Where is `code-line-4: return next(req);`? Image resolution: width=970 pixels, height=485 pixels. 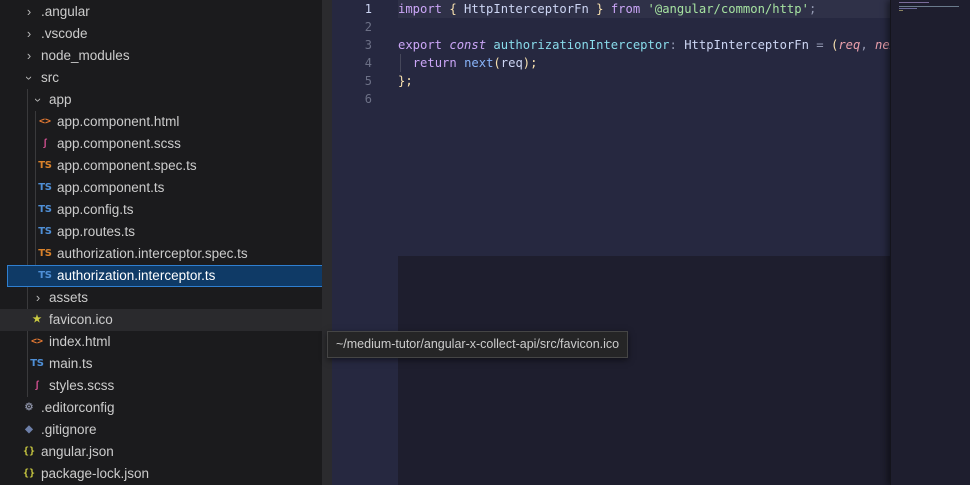 code-line-4: return next(req); is located at coordinates (468, 63).